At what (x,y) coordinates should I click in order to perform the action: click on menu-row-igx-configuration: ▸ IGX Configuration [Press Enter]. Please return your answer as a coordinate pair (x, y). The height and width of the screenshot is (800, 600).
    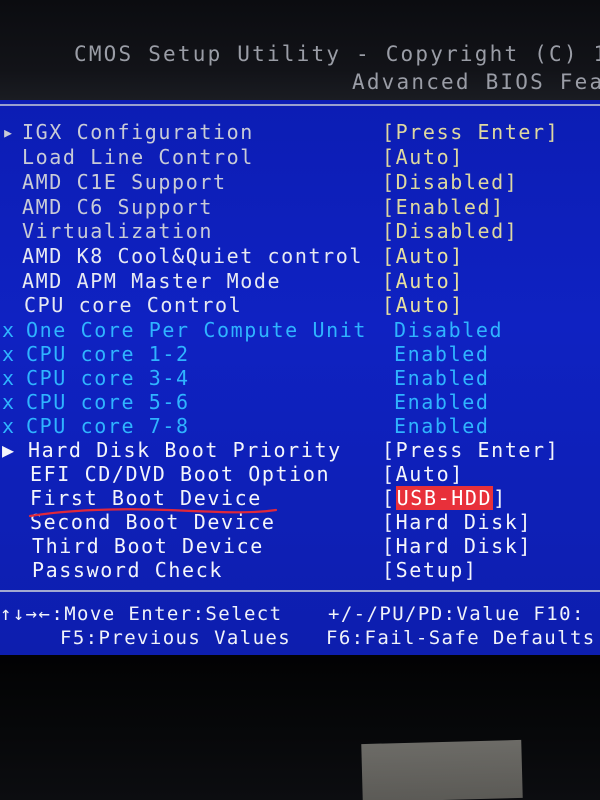
    Looking at the image, I should click on (300, 132).